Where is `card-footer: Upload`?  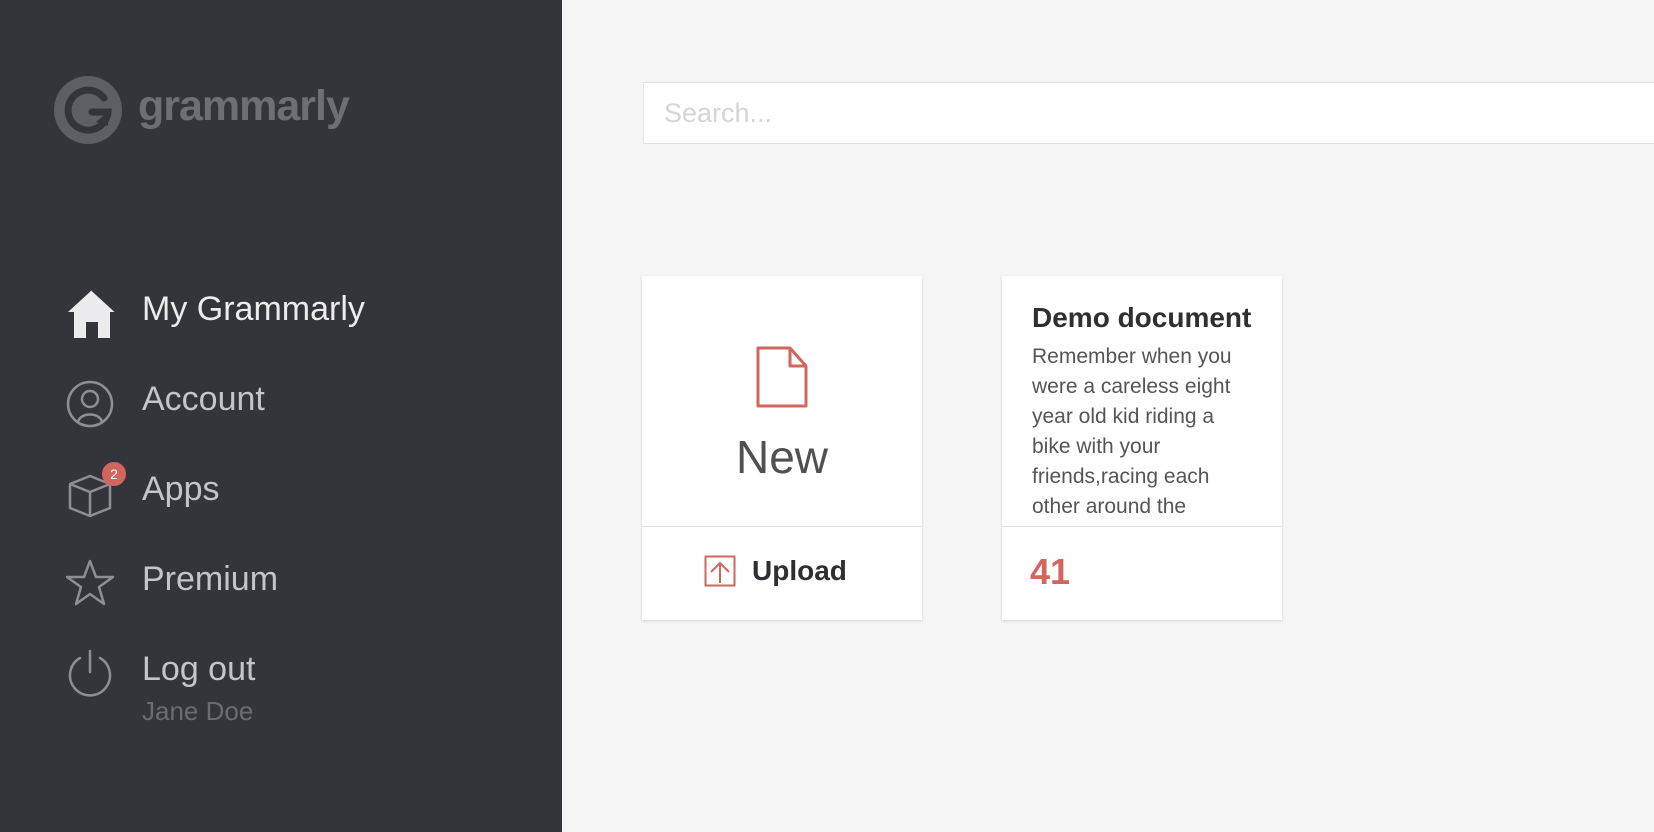
card-footer: Upload is located at coordinates (782, 573).